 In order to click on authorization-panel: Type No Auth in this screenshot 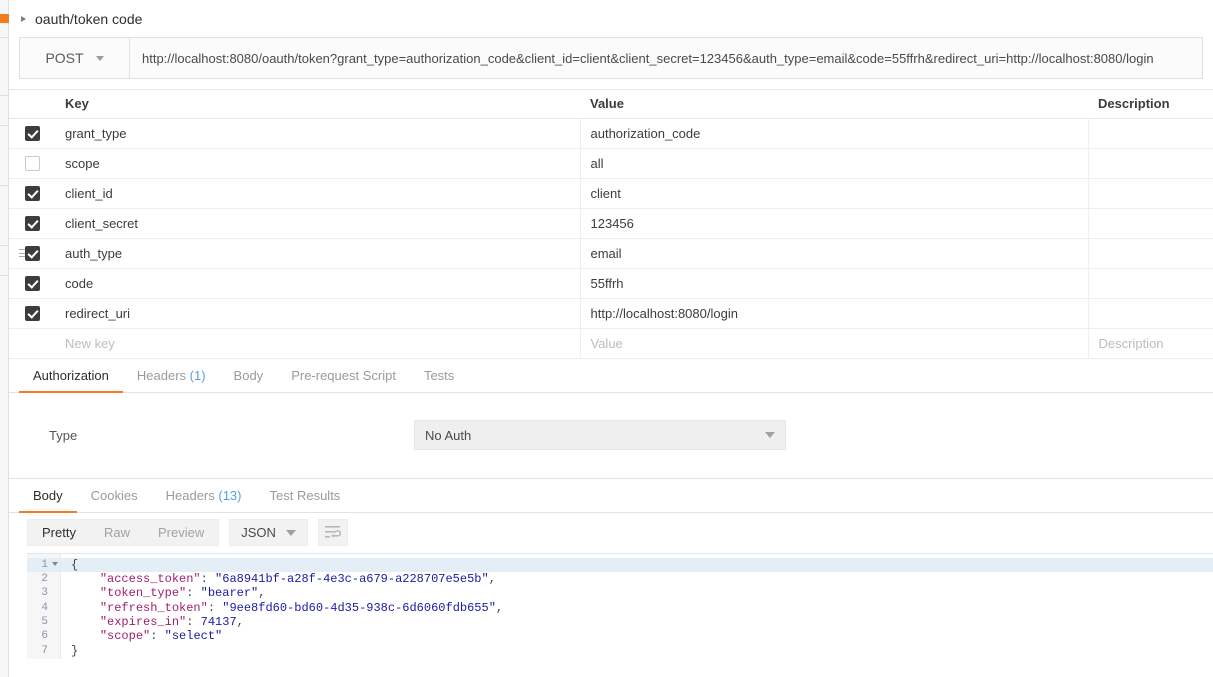, I will do `click(611, 435)`.